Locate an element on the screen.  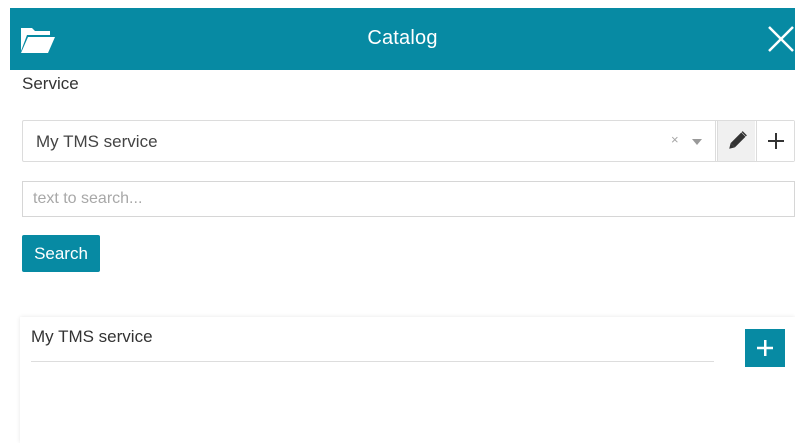
close-icon is located at coordinates (781, 39).